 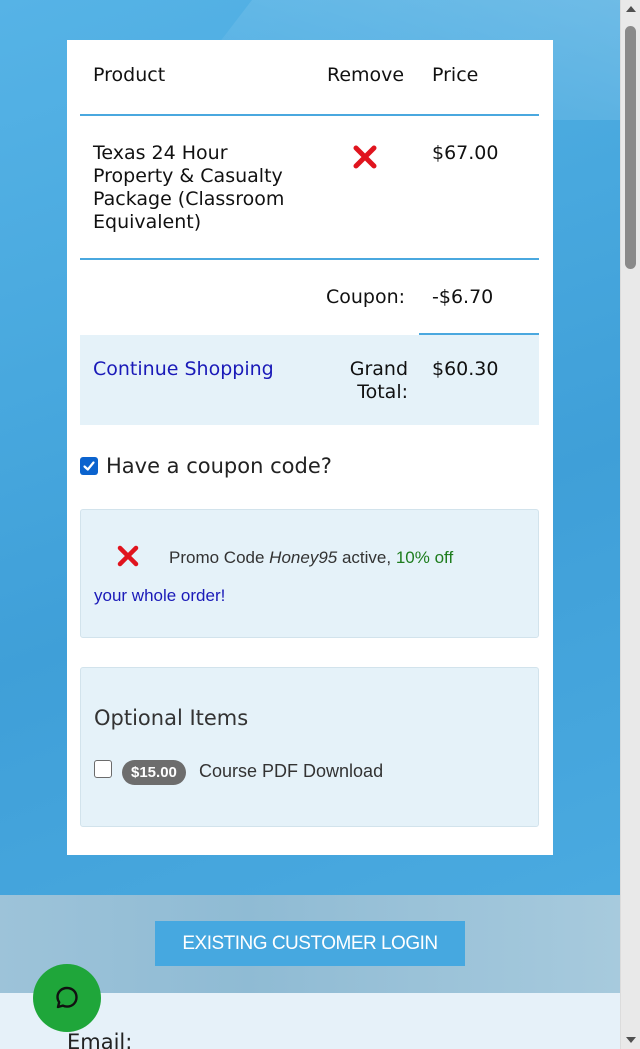 What do you see at coordinates (378, 369) in the screenshot?
I see `grand-total-label-line: Grand` at bounding box center [378, 369].